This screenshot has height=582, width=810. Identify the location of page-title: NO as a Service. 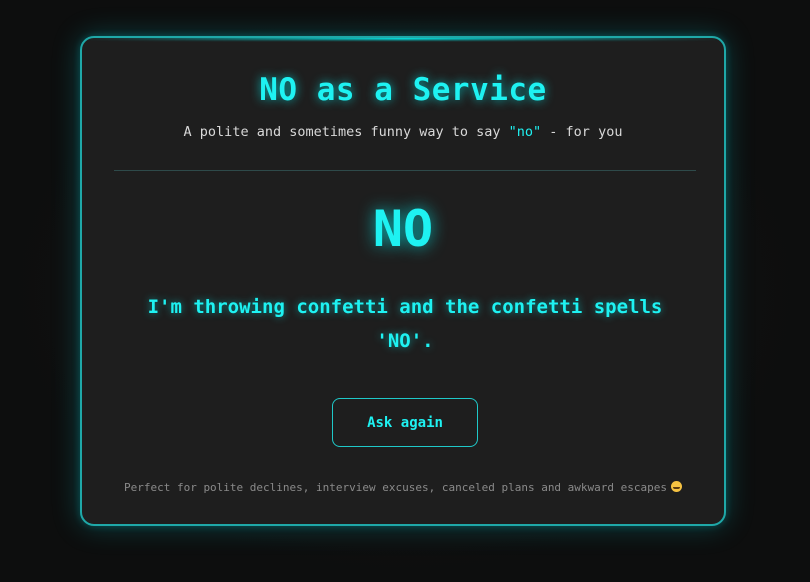
(403, 90).